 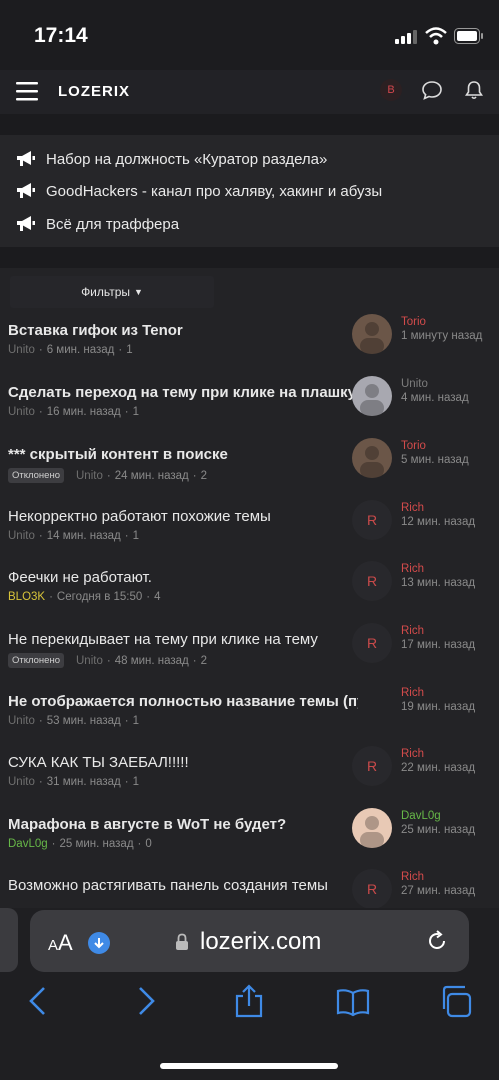 I want to click on notice-text: Всё для траффера, so click(x=113, y=224).